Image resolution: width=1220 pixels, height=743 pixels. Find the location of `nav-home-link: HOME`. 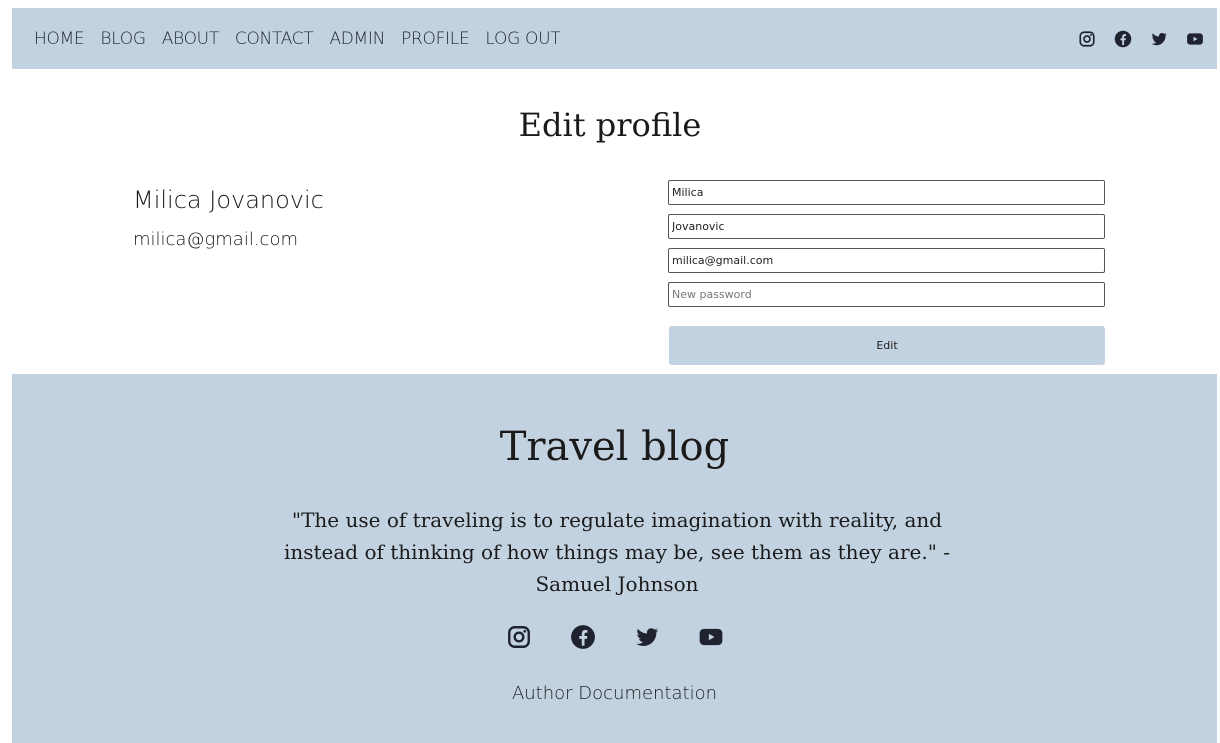

nav-home-link: HOME is located at coordinates (59, 39).